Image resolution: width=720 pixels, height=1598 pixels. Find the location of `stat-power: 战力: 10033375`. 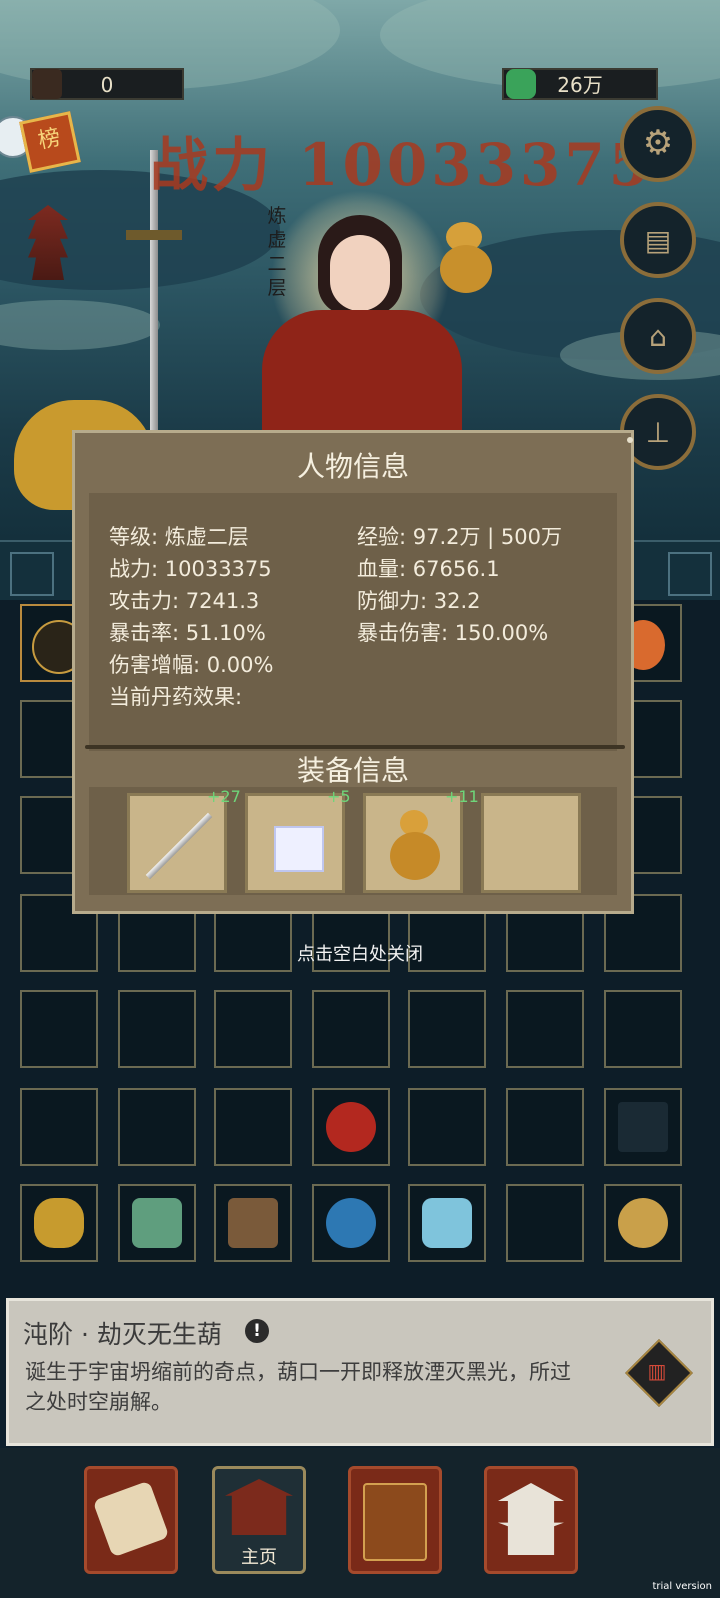

stat-power: 战力: 10033375 is located at coordinates (190, 569).